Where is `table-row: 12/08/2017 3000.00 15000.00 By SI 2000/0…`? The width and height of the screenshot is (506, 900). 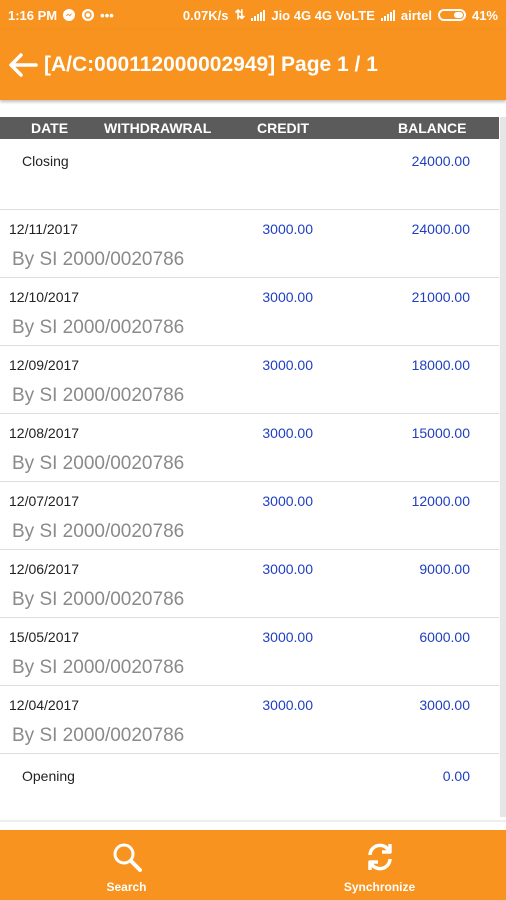 table-row: 12/08/2017 3000.00 15000.00 By SI 2000/0… is located at coordinates (249, 448).